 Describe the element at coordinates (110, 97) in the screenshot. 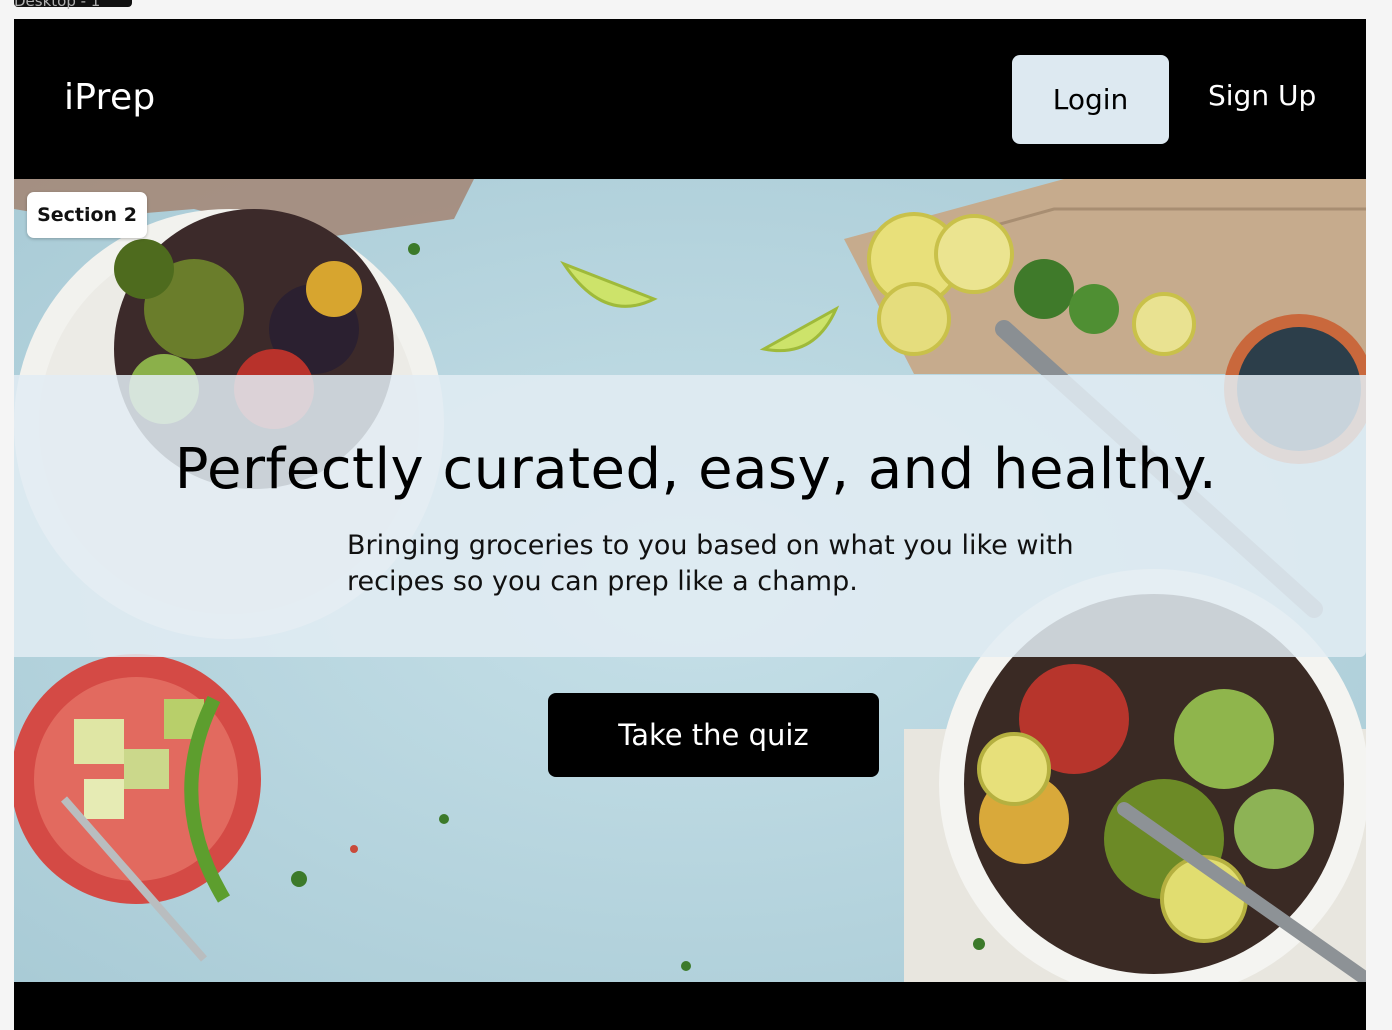

I see `logo: iPrep` at that location.